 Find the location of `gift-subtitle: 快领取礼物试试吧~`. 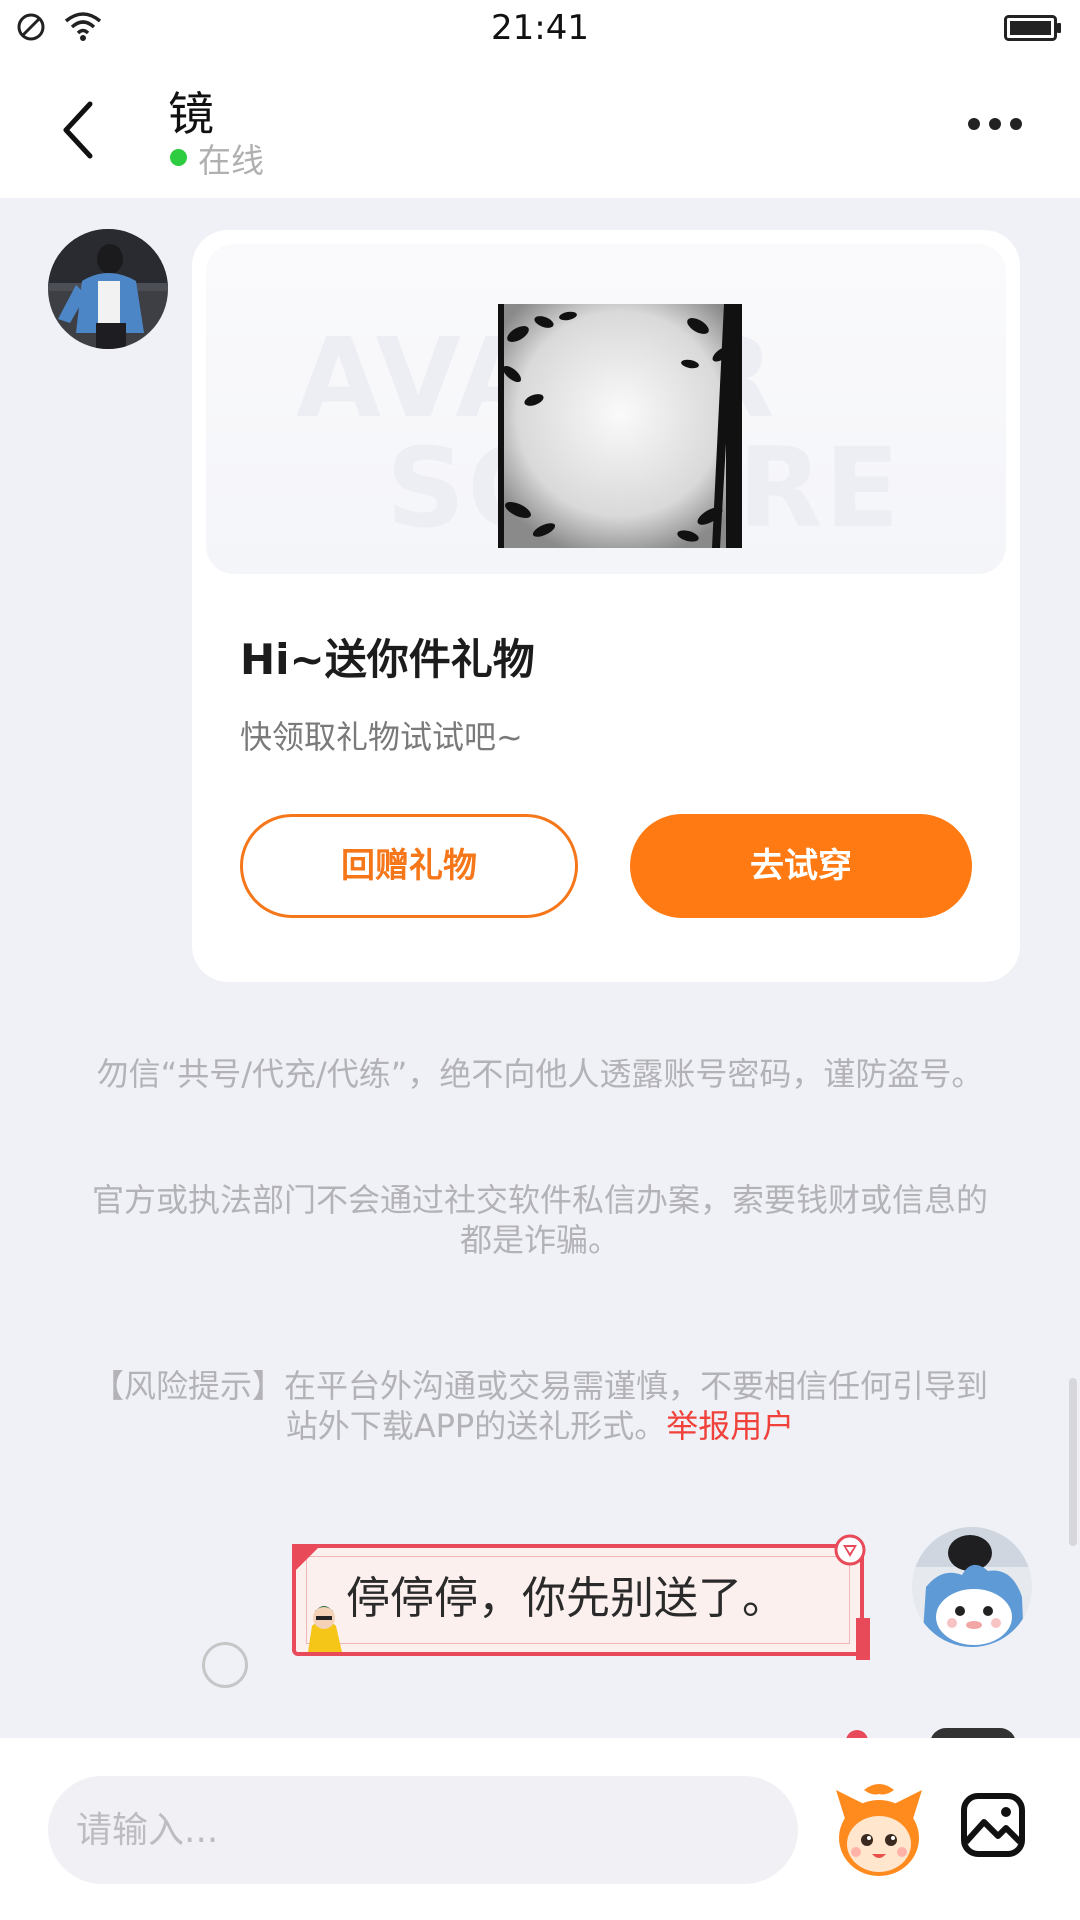

gift-subtitle: 快领取礼物试试吧~ is located at coordinates (381, 737).